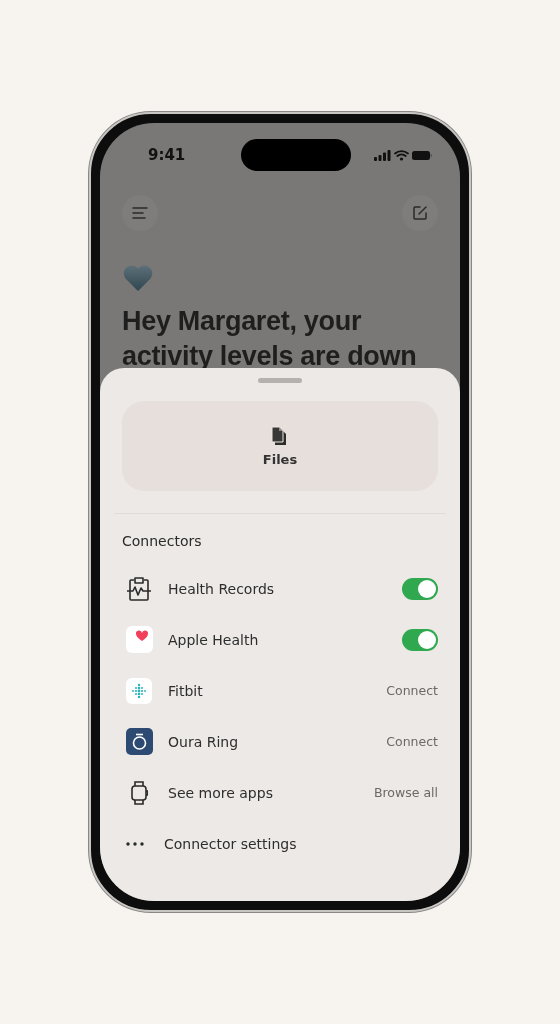  What do you see at coordinates (280, 380) in the screenshot?
I see `drag-handle` at bounding box center [280, 380].